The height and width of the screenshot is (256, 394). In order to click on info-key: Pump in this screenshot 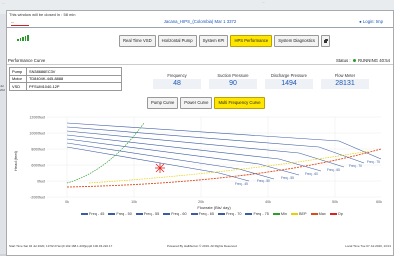, I will do `click(18, 71)`.